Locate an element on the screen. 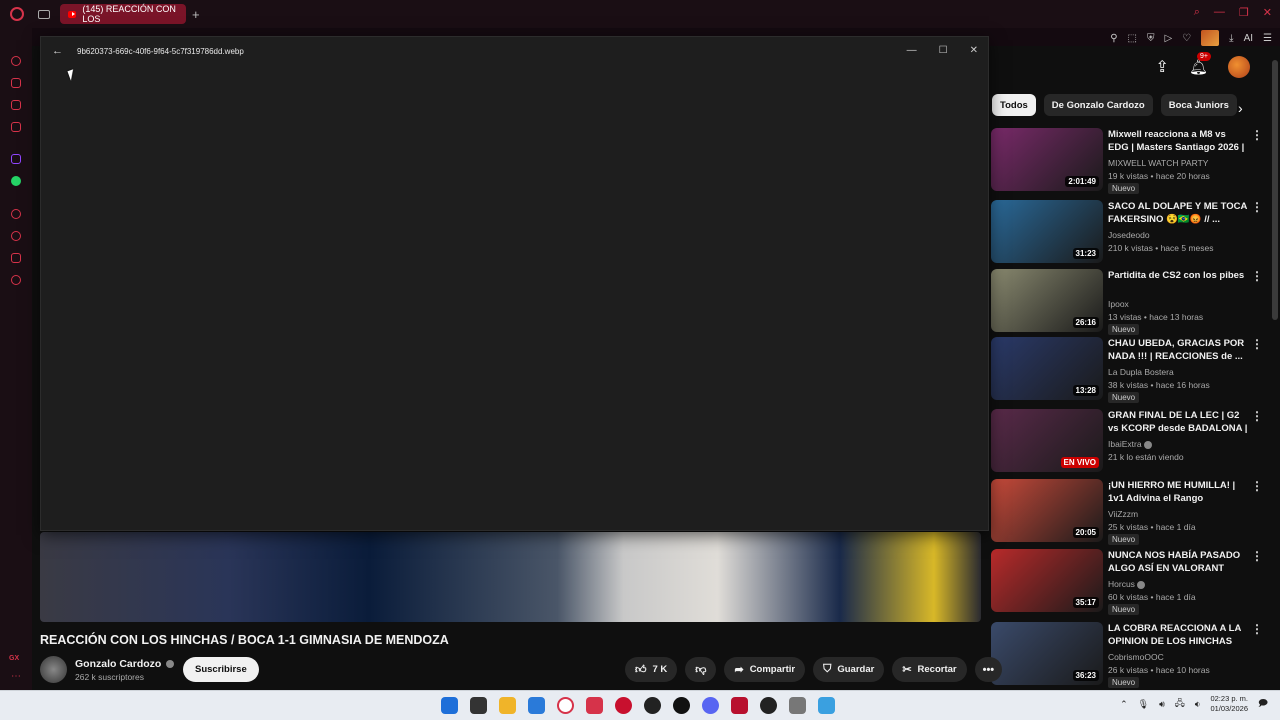 The width and height of the screenshot is (1280, 720). video-thumbnail: EN VIVO is located at coordinates (1047, 440).